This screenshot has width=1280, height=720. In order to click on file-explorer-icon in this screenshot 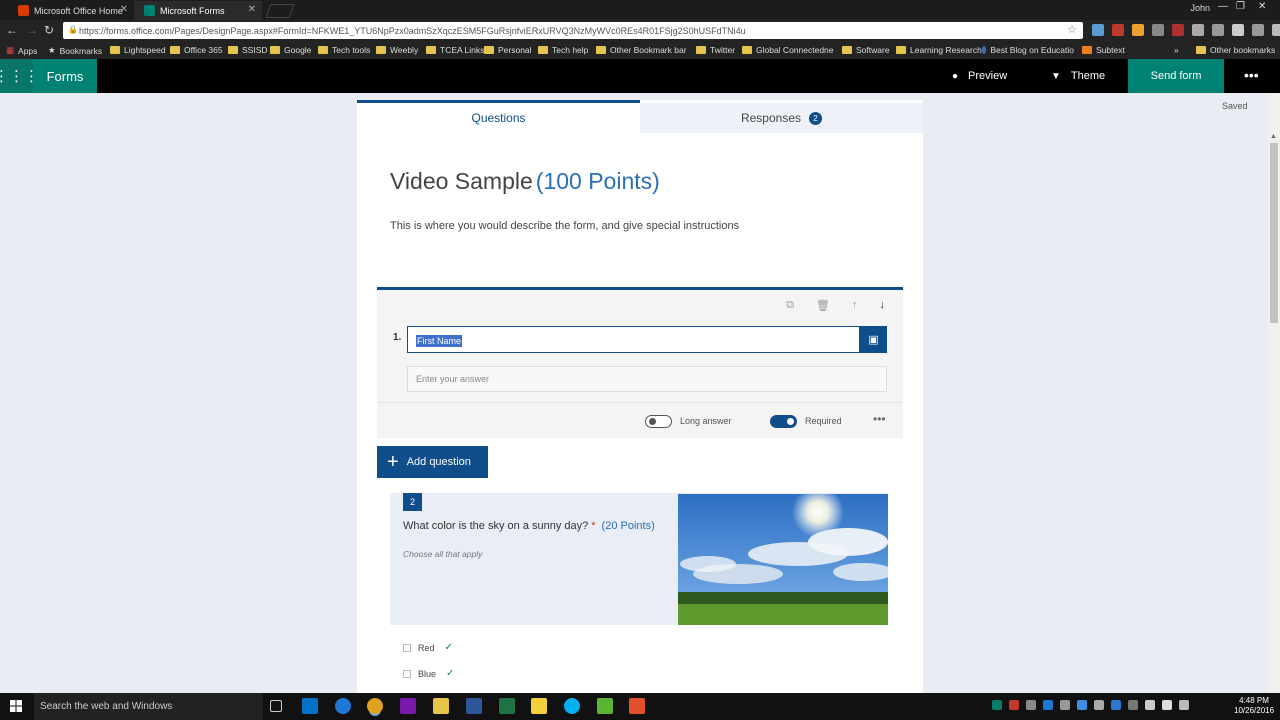, I will do `click(441, 706)`.